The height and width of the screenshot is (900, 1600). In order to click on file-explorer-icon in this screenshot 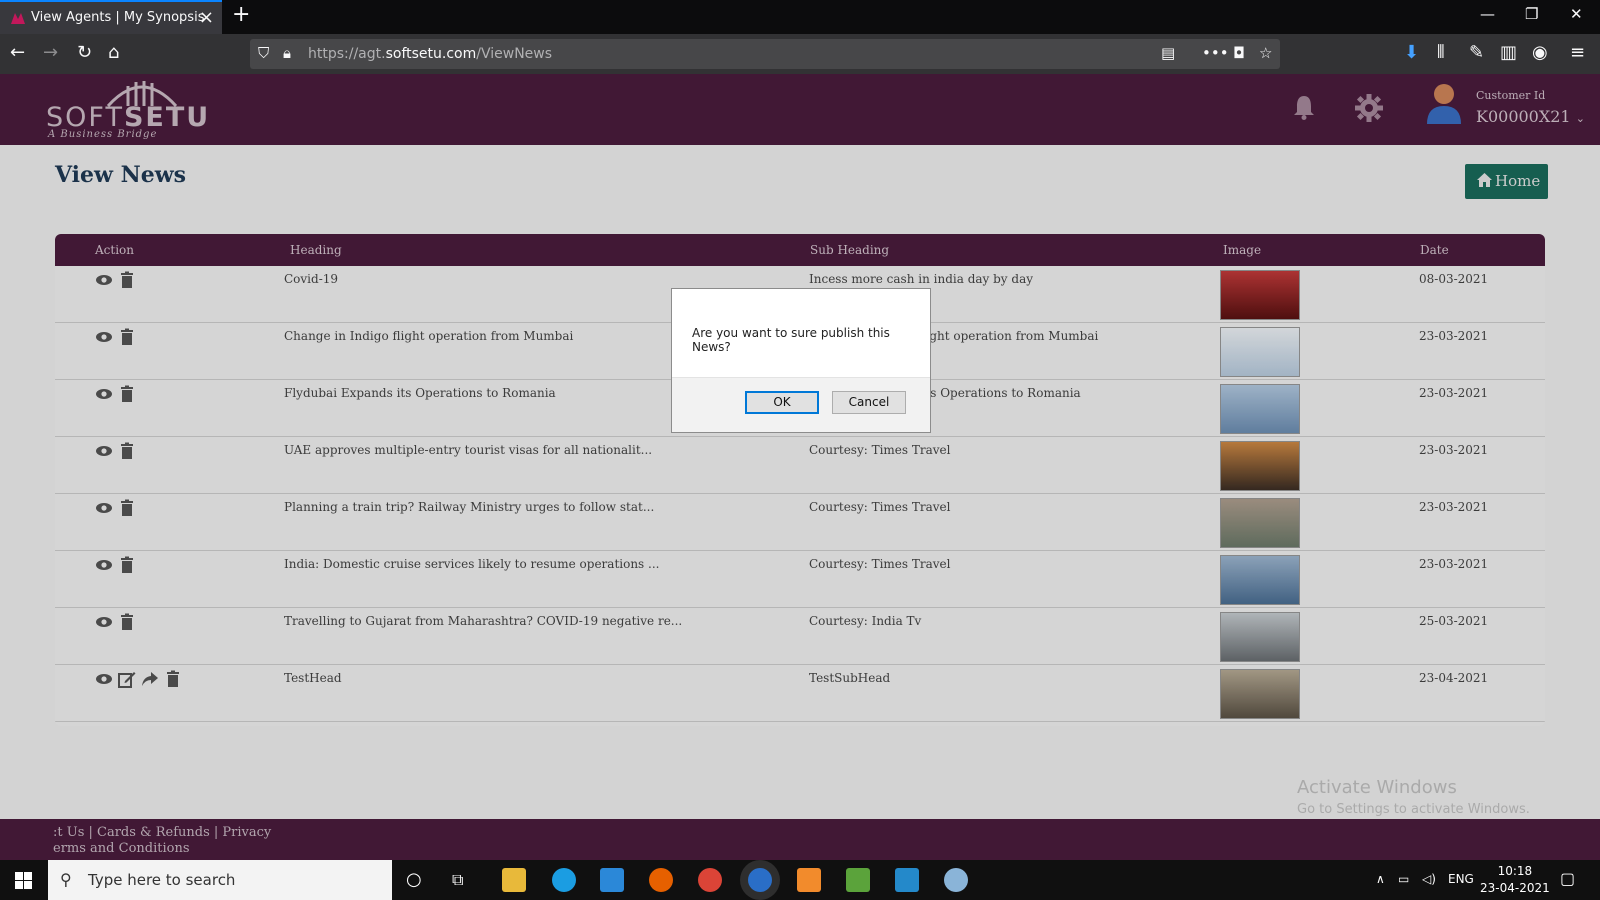, I will do `click(514, 880)`.